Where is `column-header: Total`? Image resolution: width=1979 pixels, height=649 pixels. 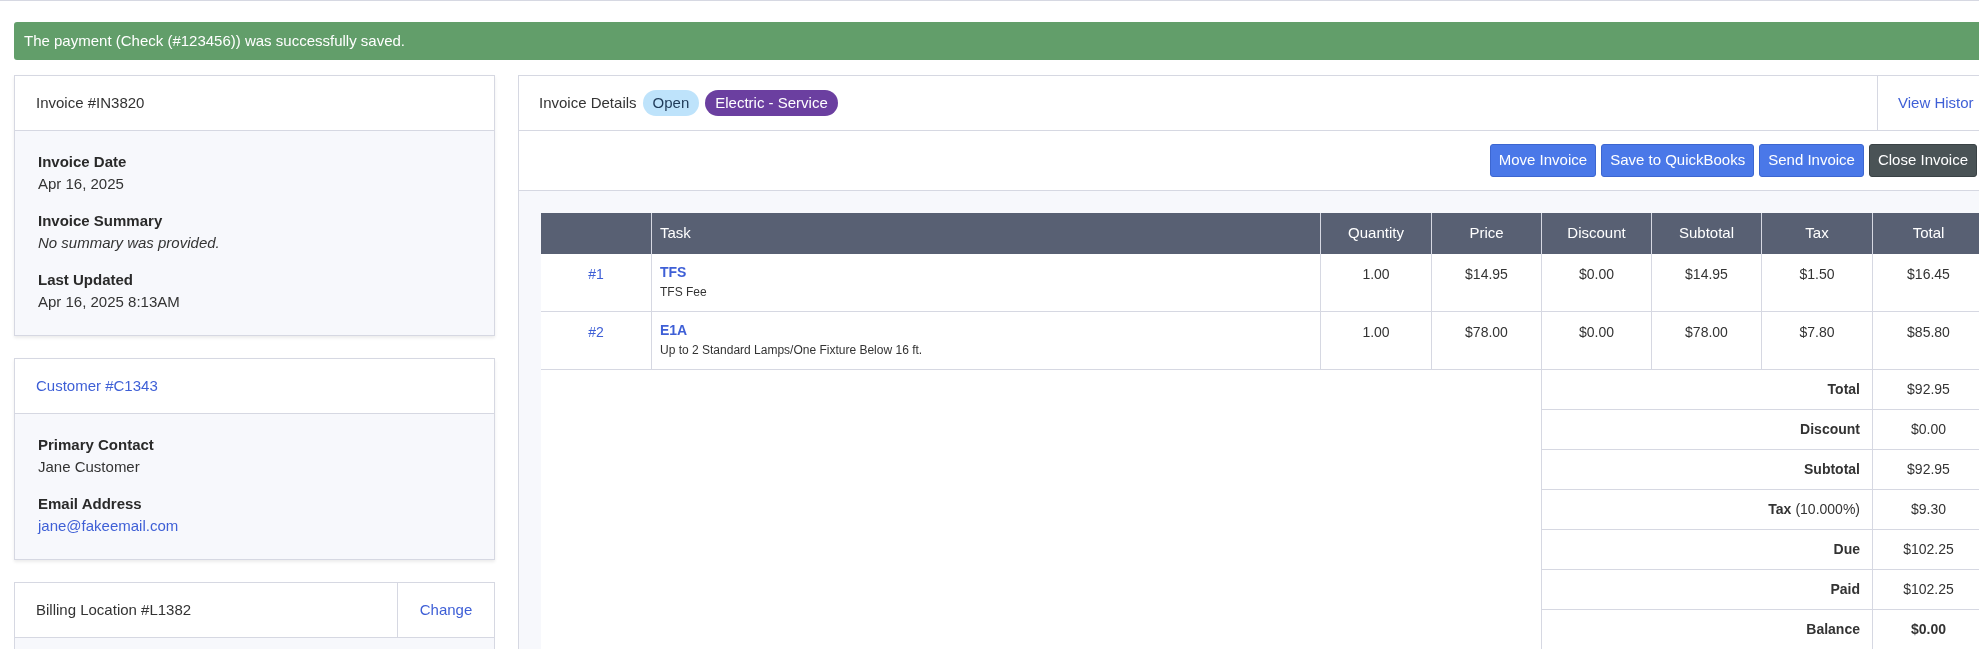 column-header: Total is located at coordinates (1928, 233).